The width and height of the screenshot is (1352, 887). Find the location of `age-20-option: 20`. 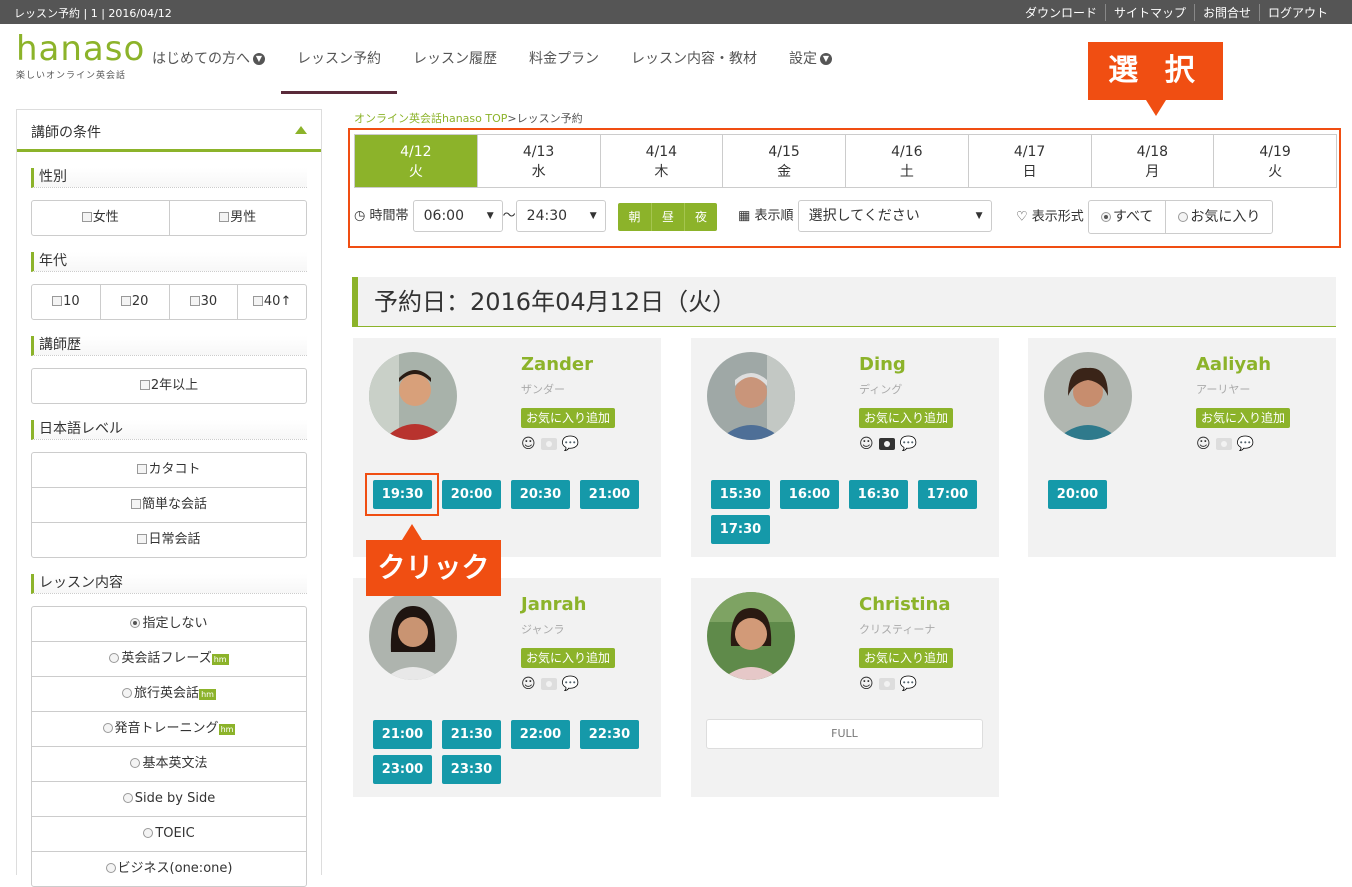

age-20-option: 20 is located at coordinates (134, 302).